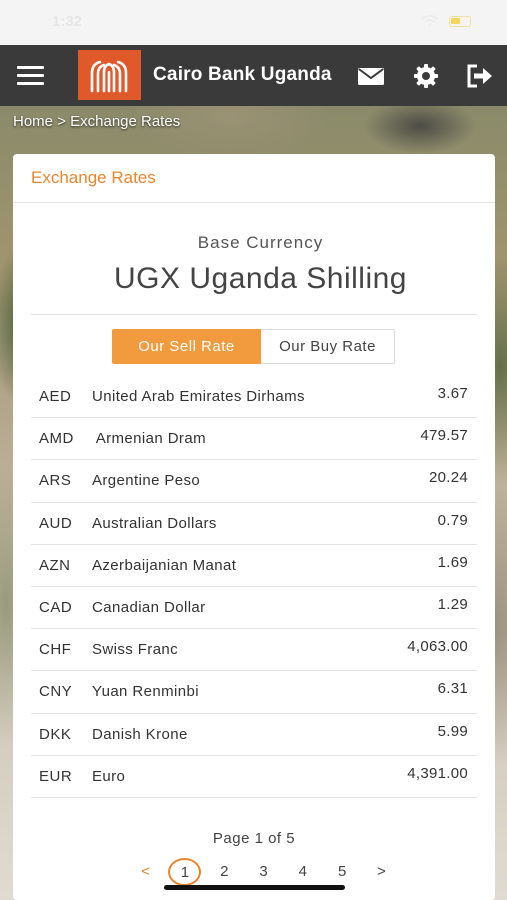 The height and width of the screenshot is (900, 507). Describe the element at coordinates (109, 776) in the screenshot. I see `currency-name: Euro` at that location.